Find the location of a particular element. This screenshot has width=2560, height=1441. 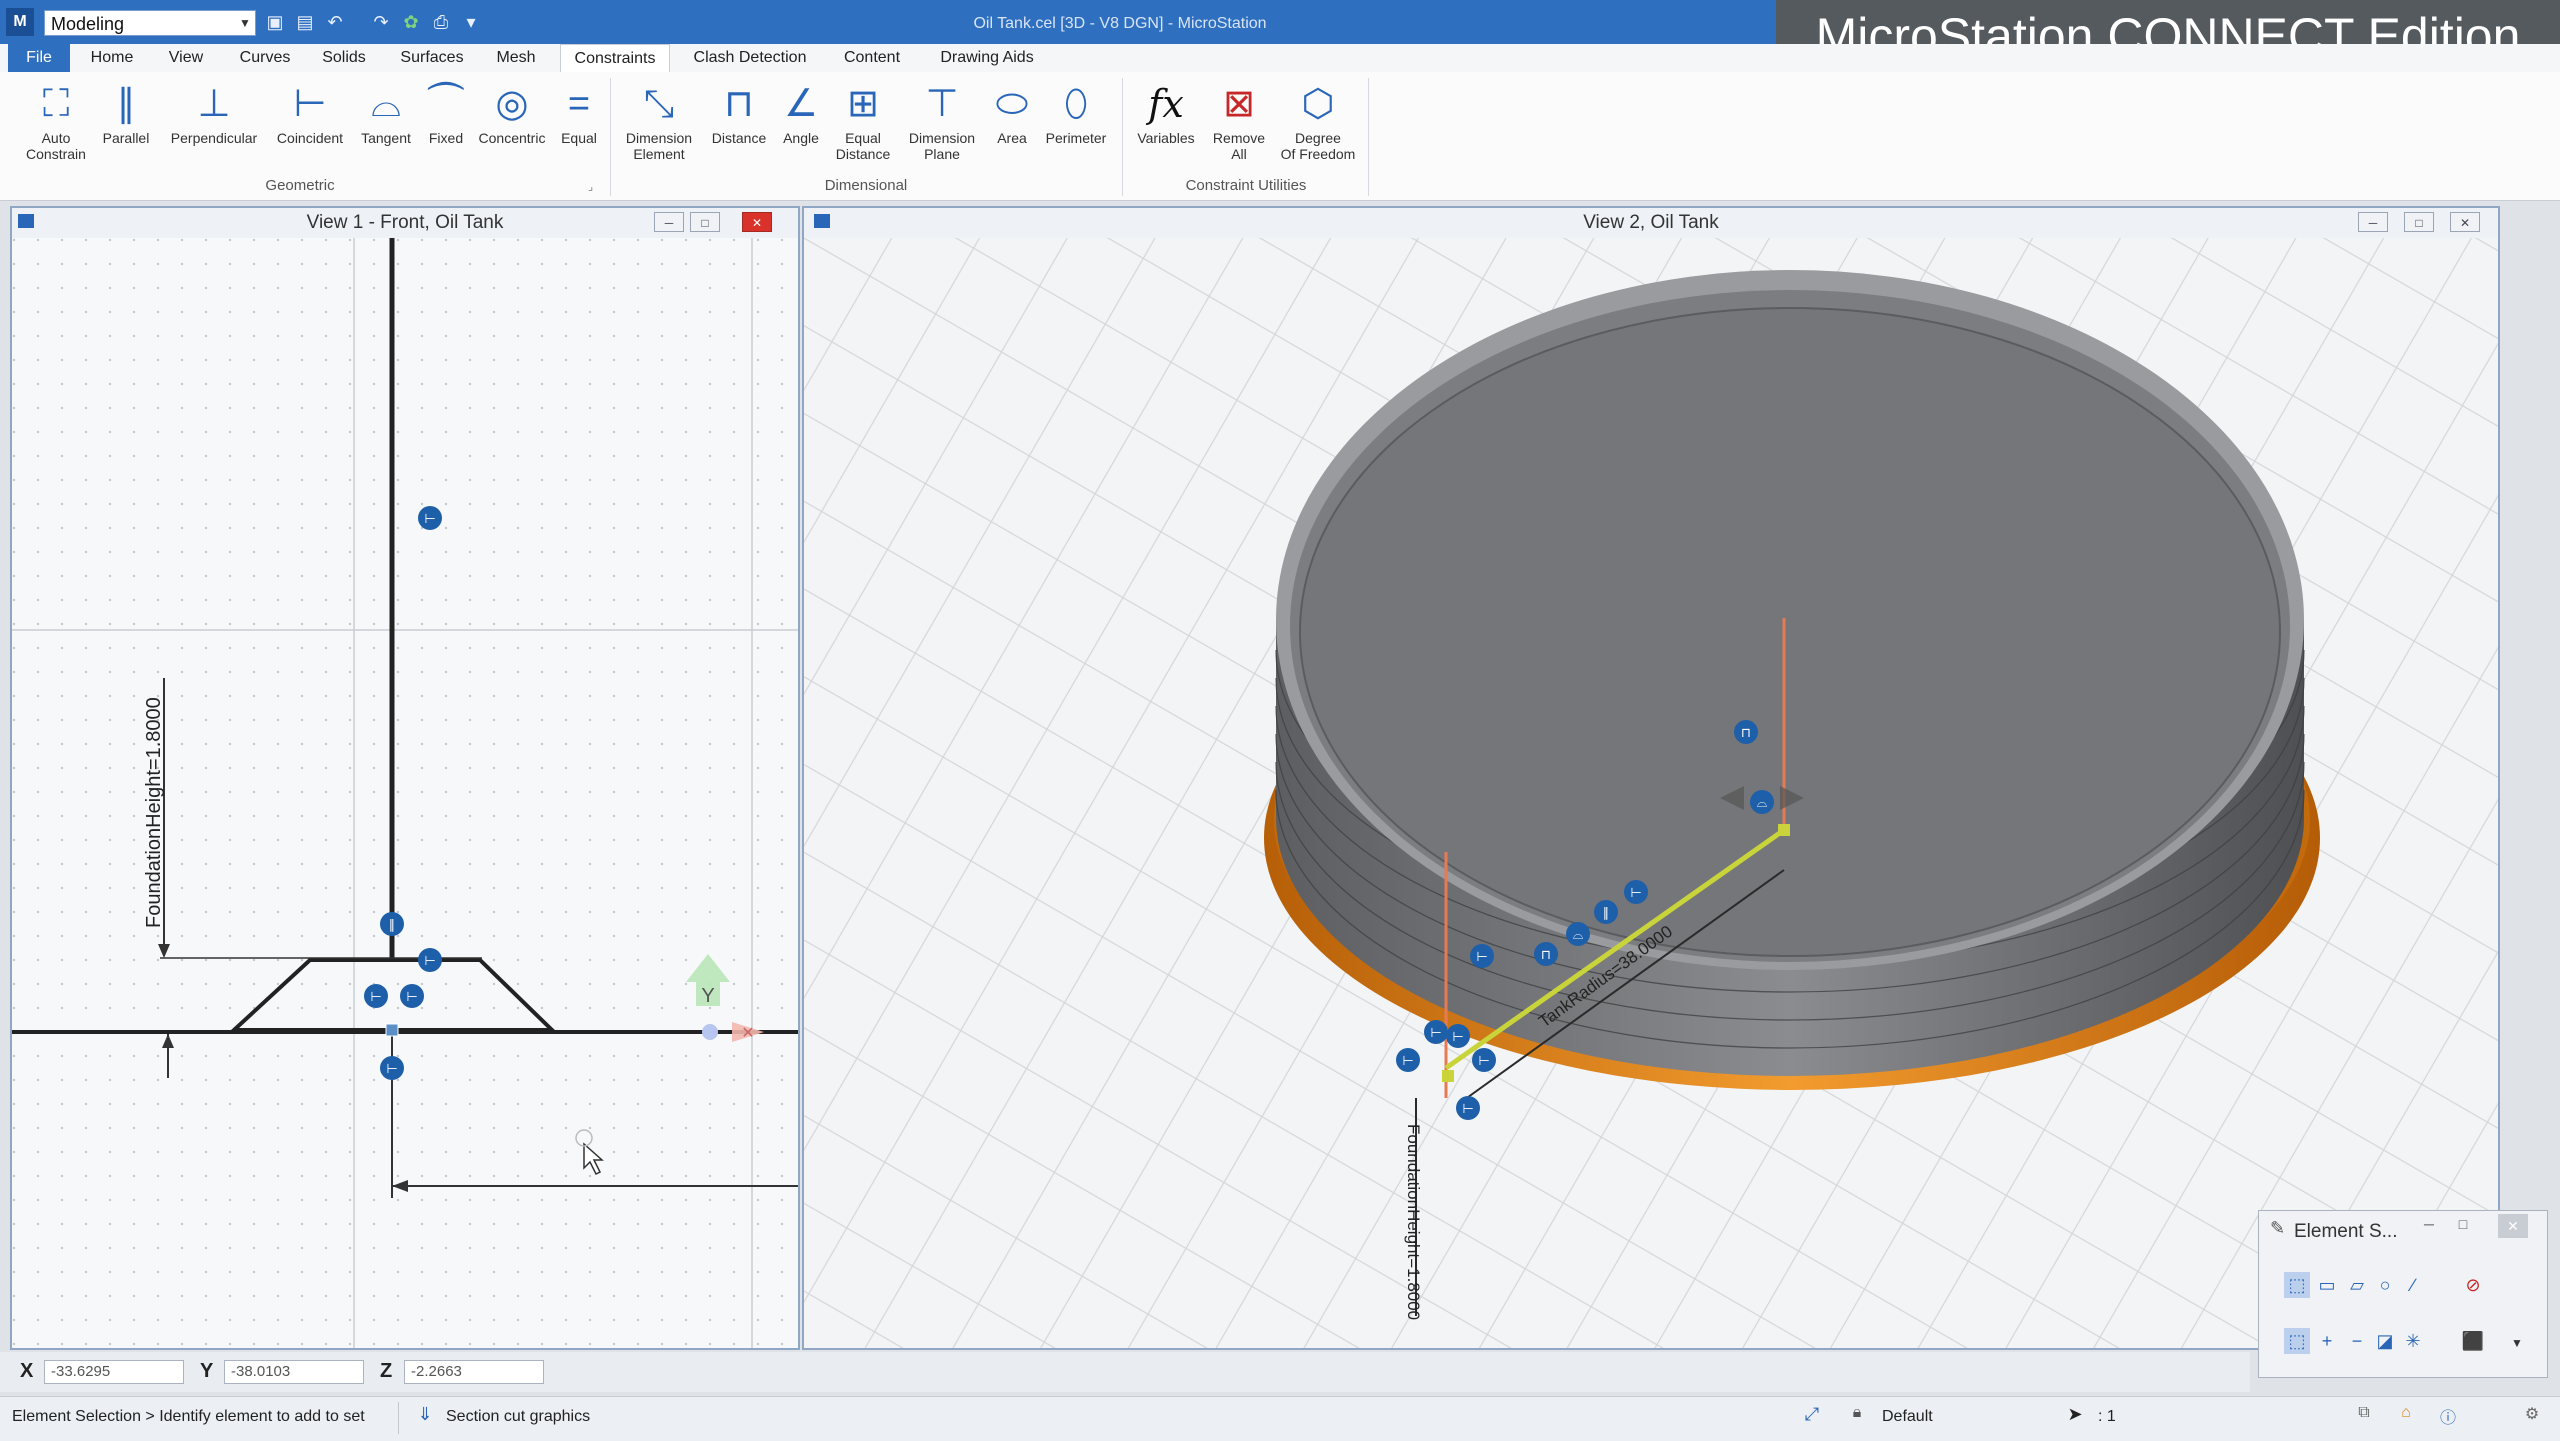

print-icon: ⎙ is located at coordinates (441, 22).